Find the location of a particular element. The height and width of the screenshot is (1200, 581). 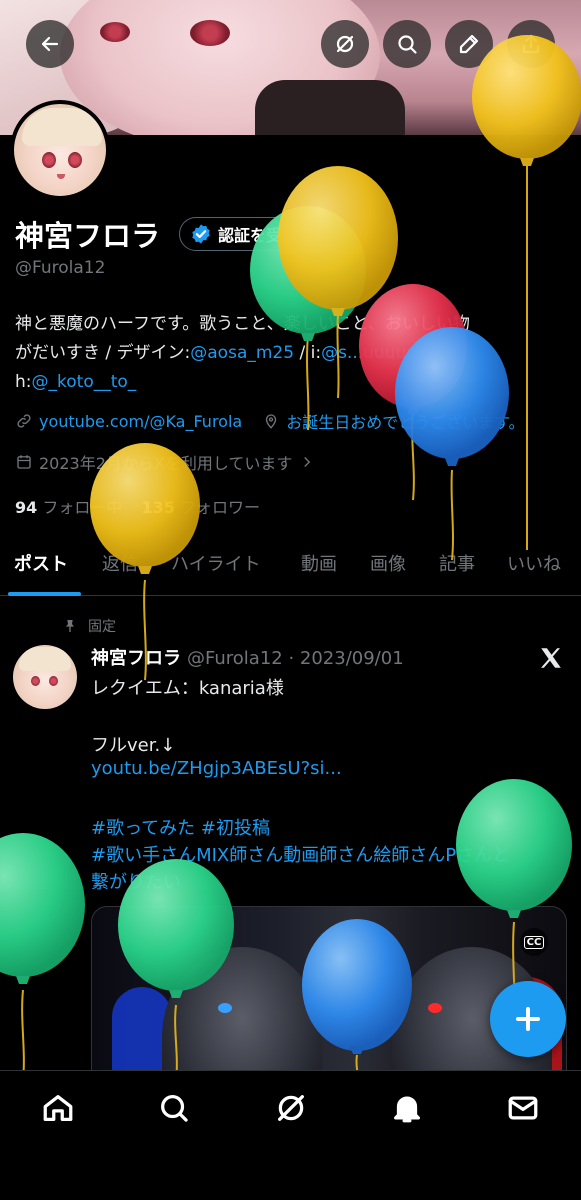

bio-line: 神と悪魔のハーフです。歌うこと、楽しいこと、おいしい物 is located at coordinates (242, 324).